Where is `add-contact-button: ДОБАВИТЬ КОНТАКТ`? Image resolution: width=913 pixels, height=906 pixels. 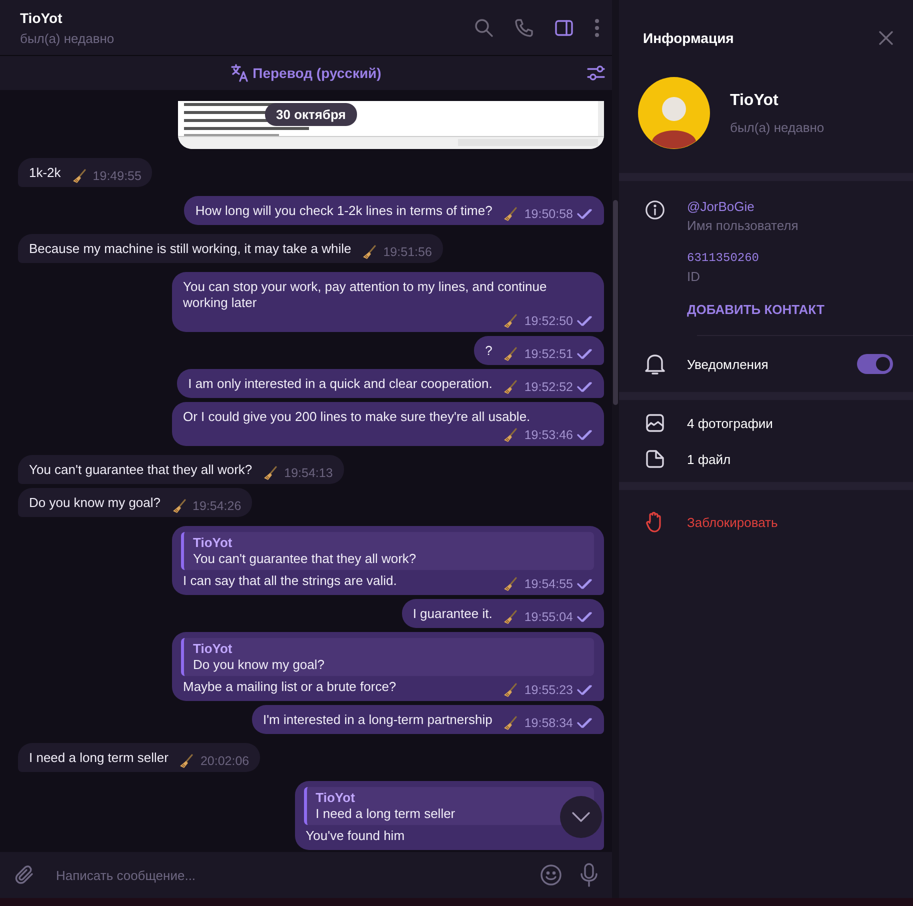 add-contact-button: ДОБАВИТЬ КОНТАКТ is located at coordinates (755, 309).